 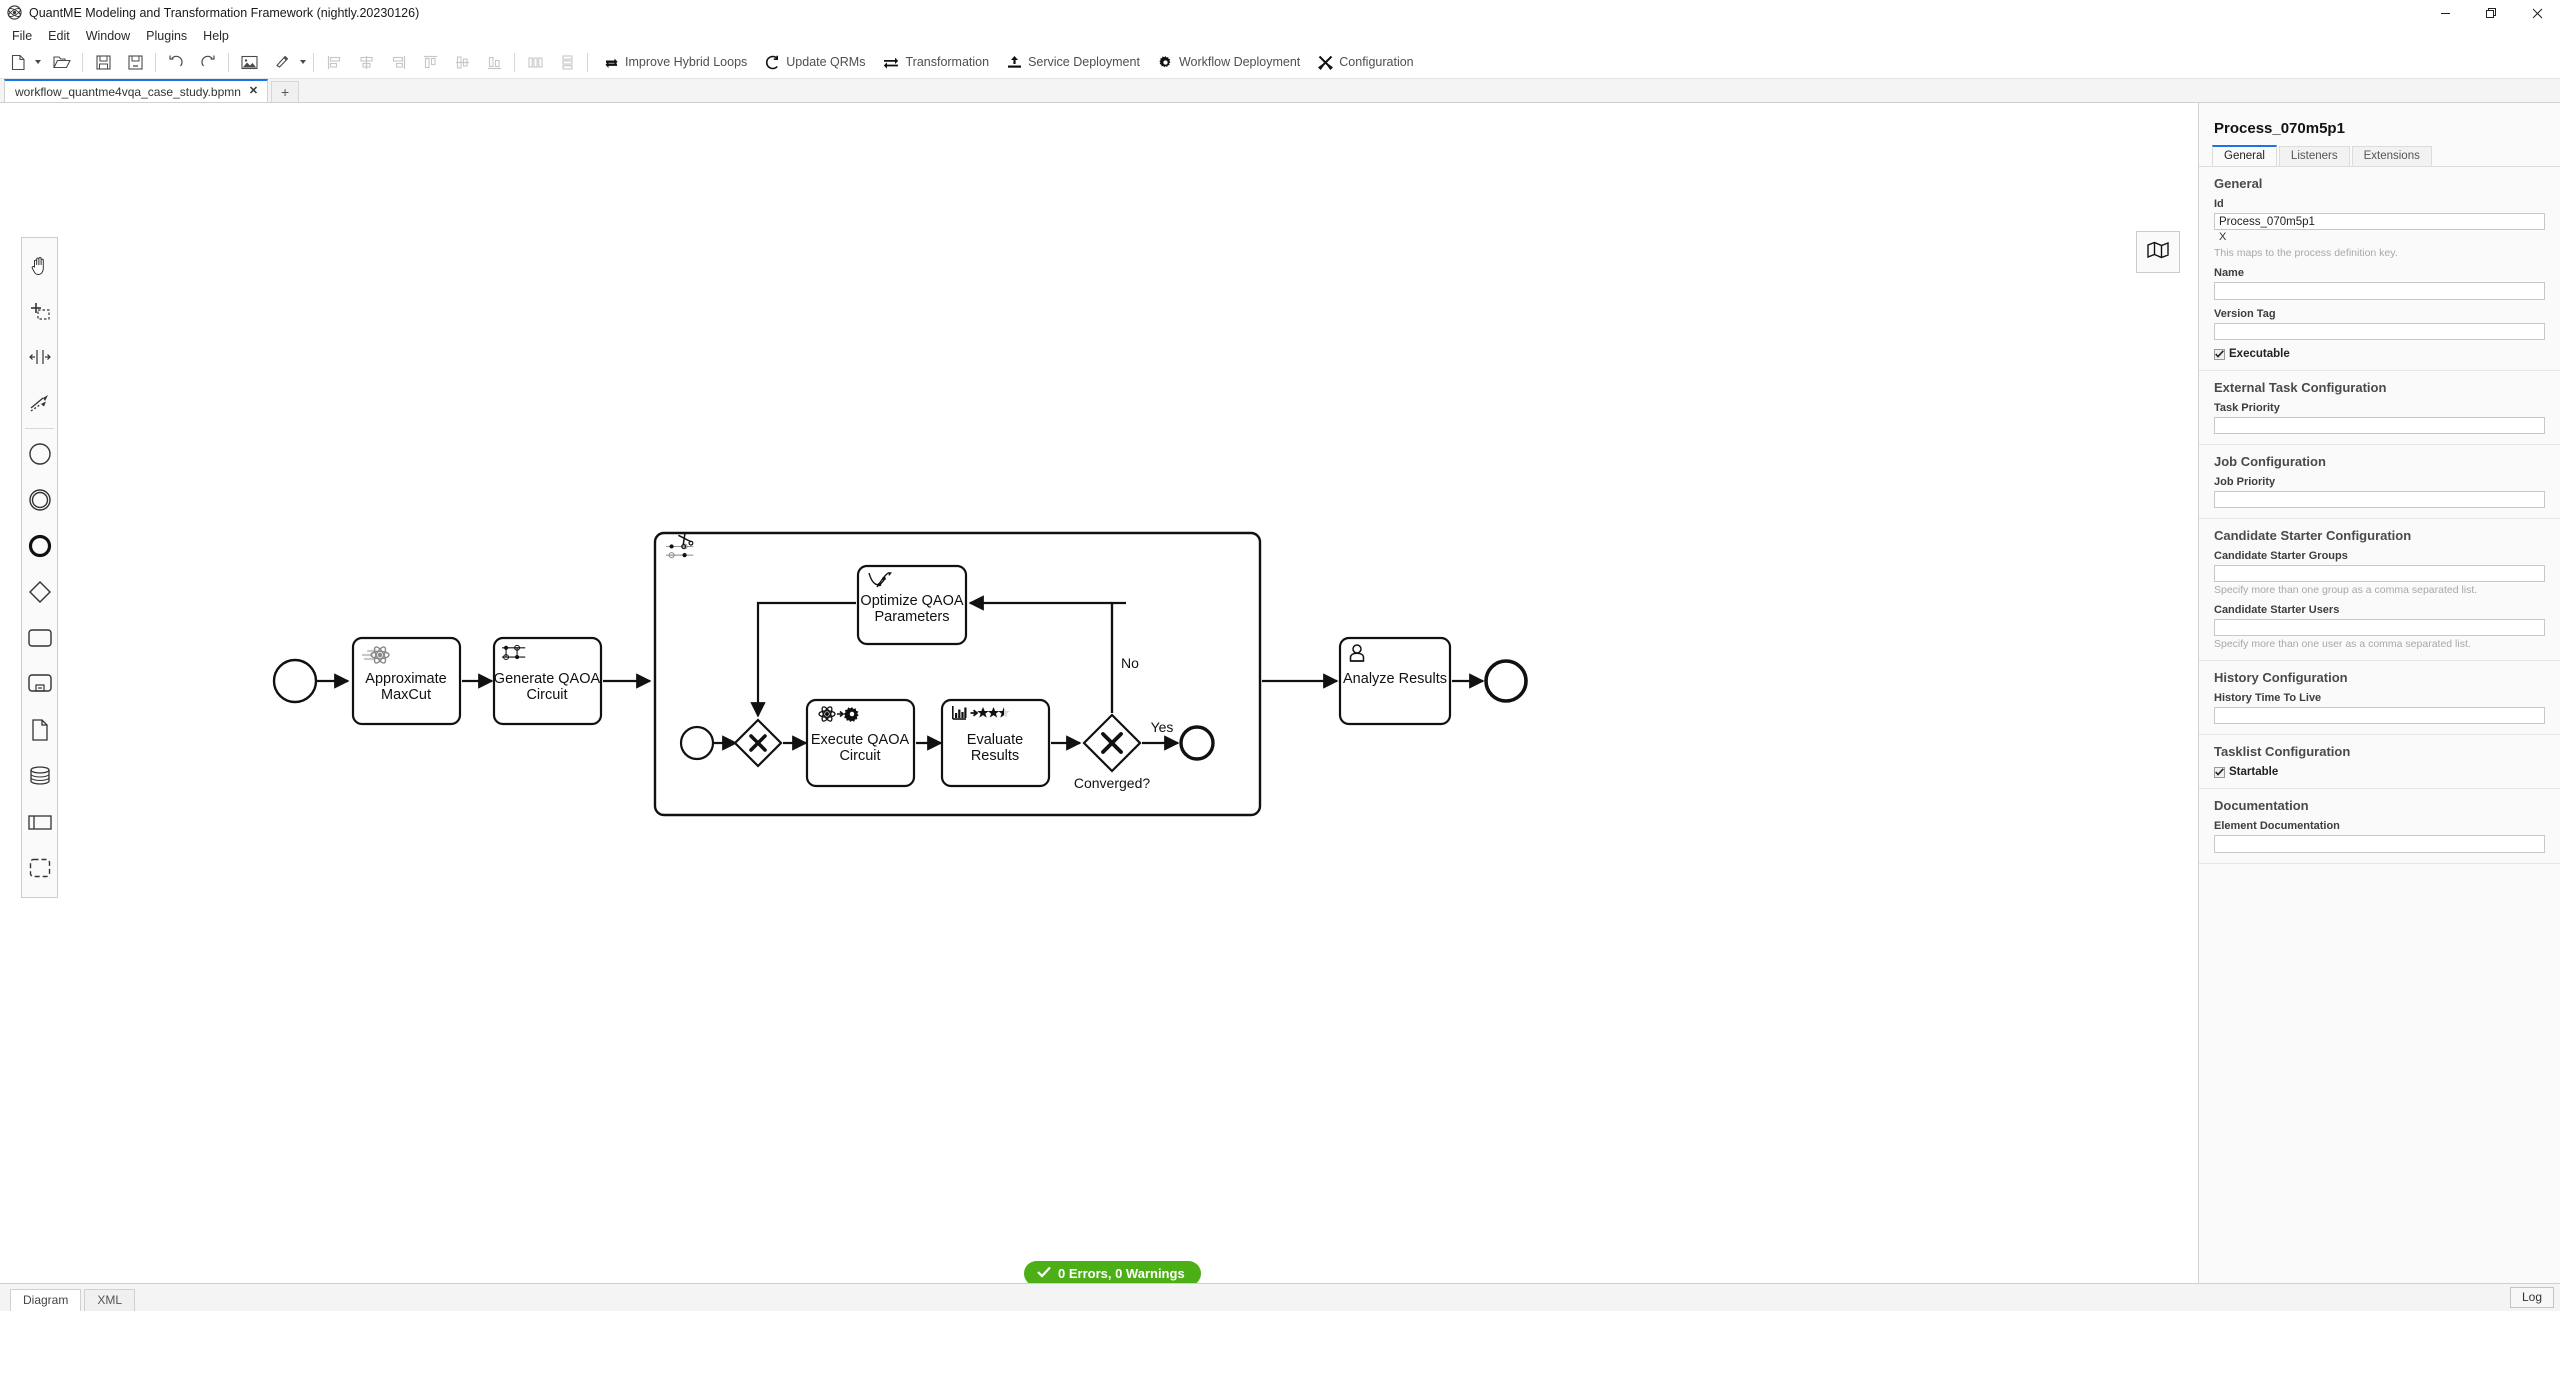 I want to click on update-qrms-button: Update QRMs, so click(x=815, y=62).